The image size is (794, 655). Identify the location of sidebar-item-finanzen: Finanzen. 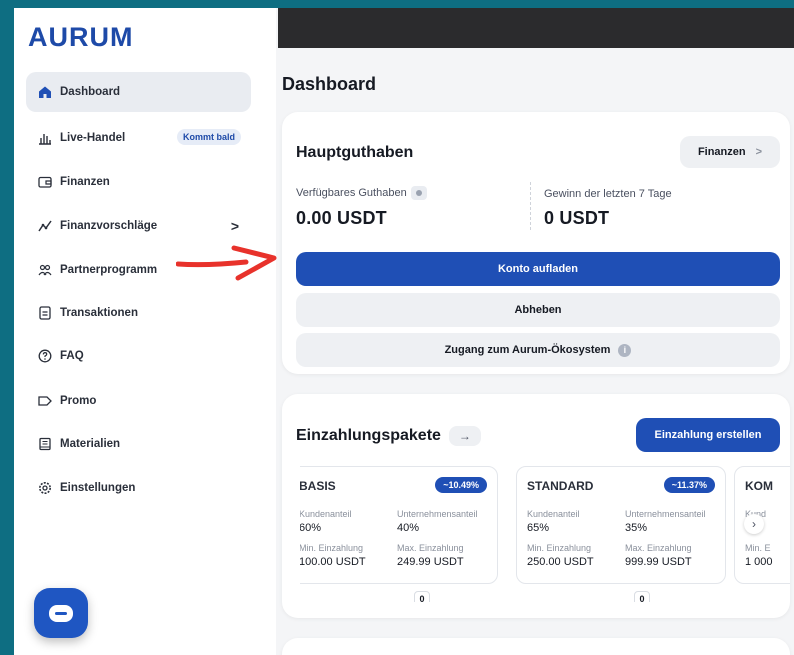
(138, 182).